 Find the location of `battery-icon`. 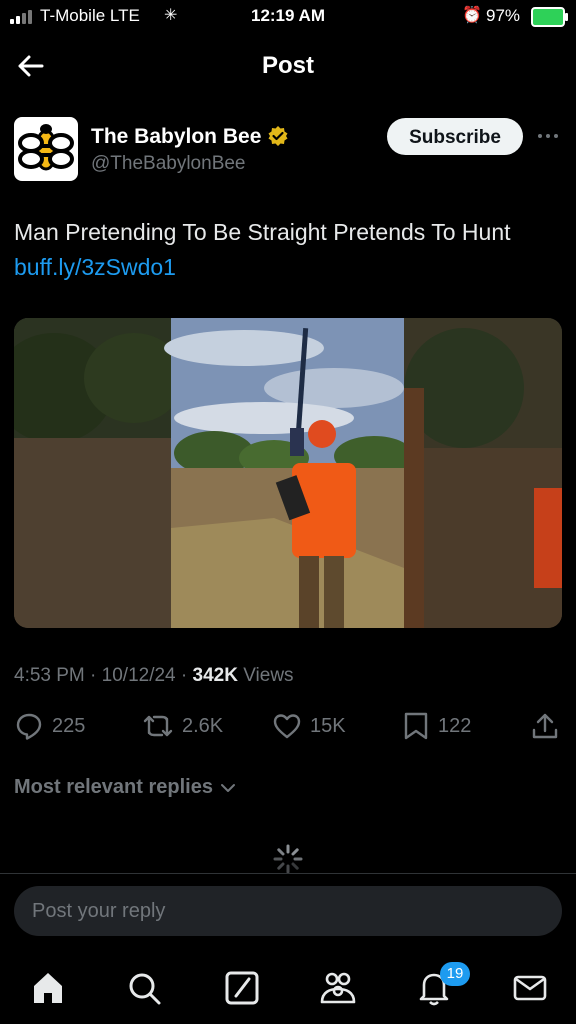

battery-icon is located at coordinates (549, 17).